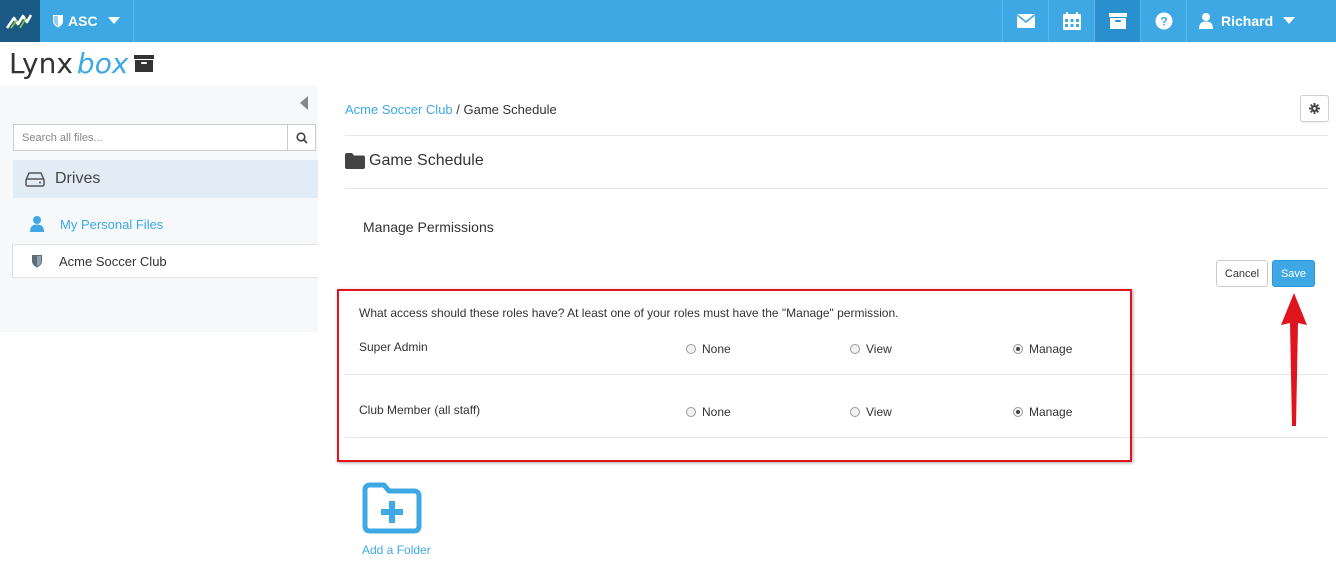 The width and height of the screenshot is (1336, 570). Describe the element at coordinates (102, 63) in the screenshot. I see `brand-part-b: box` at that location.